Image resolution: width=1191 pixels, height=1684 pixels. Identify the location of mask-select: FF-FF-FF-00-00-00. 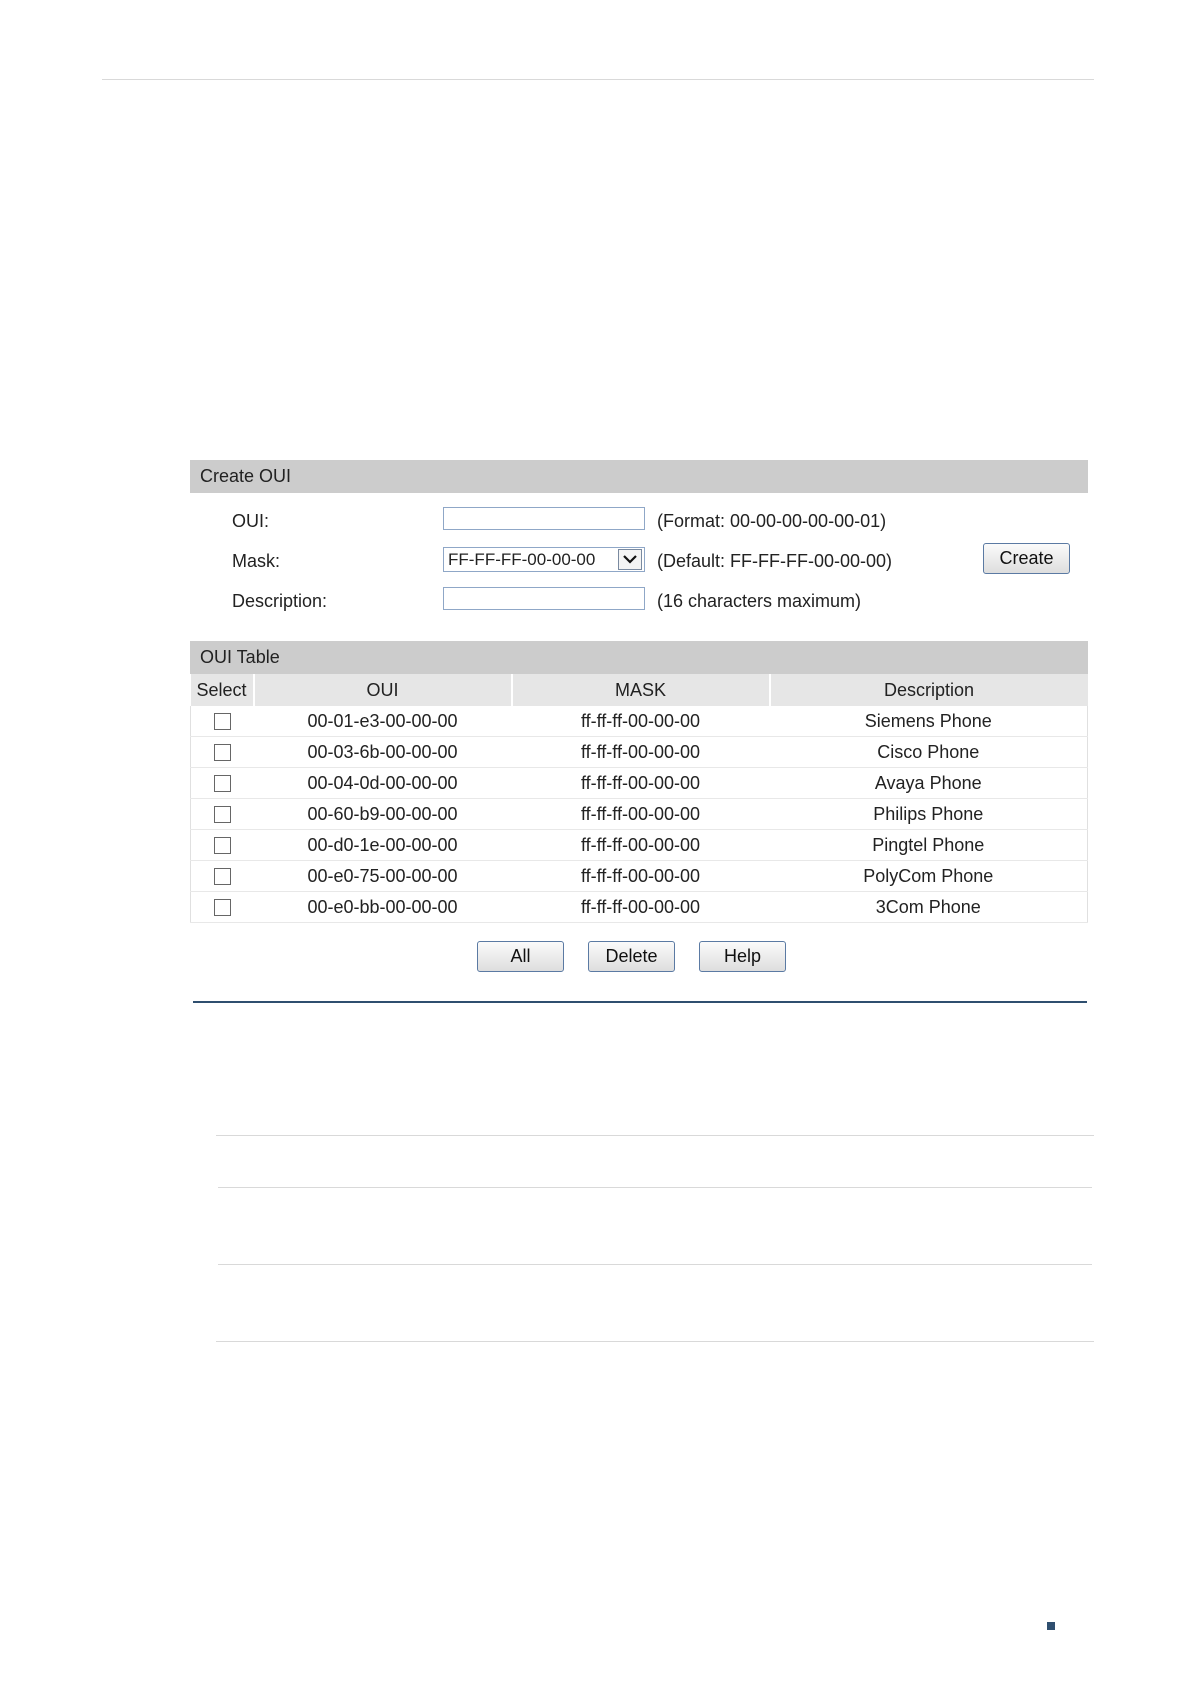
(544, 559).